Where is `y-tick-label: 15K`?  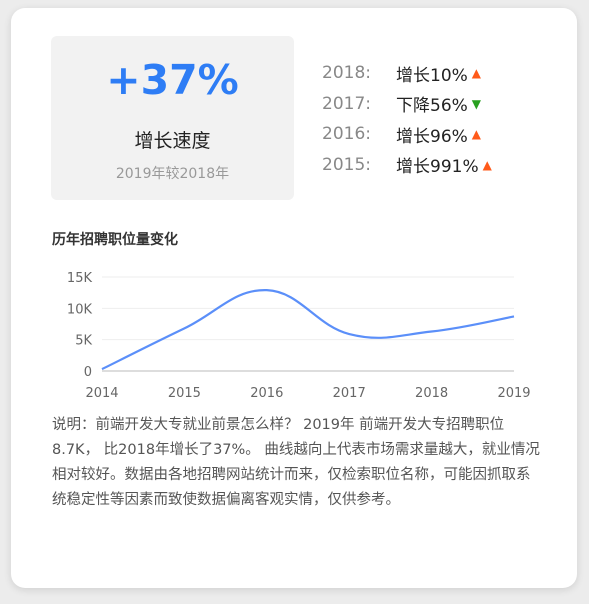
y-tick-label: 15K is located at coordinates (80, 278).